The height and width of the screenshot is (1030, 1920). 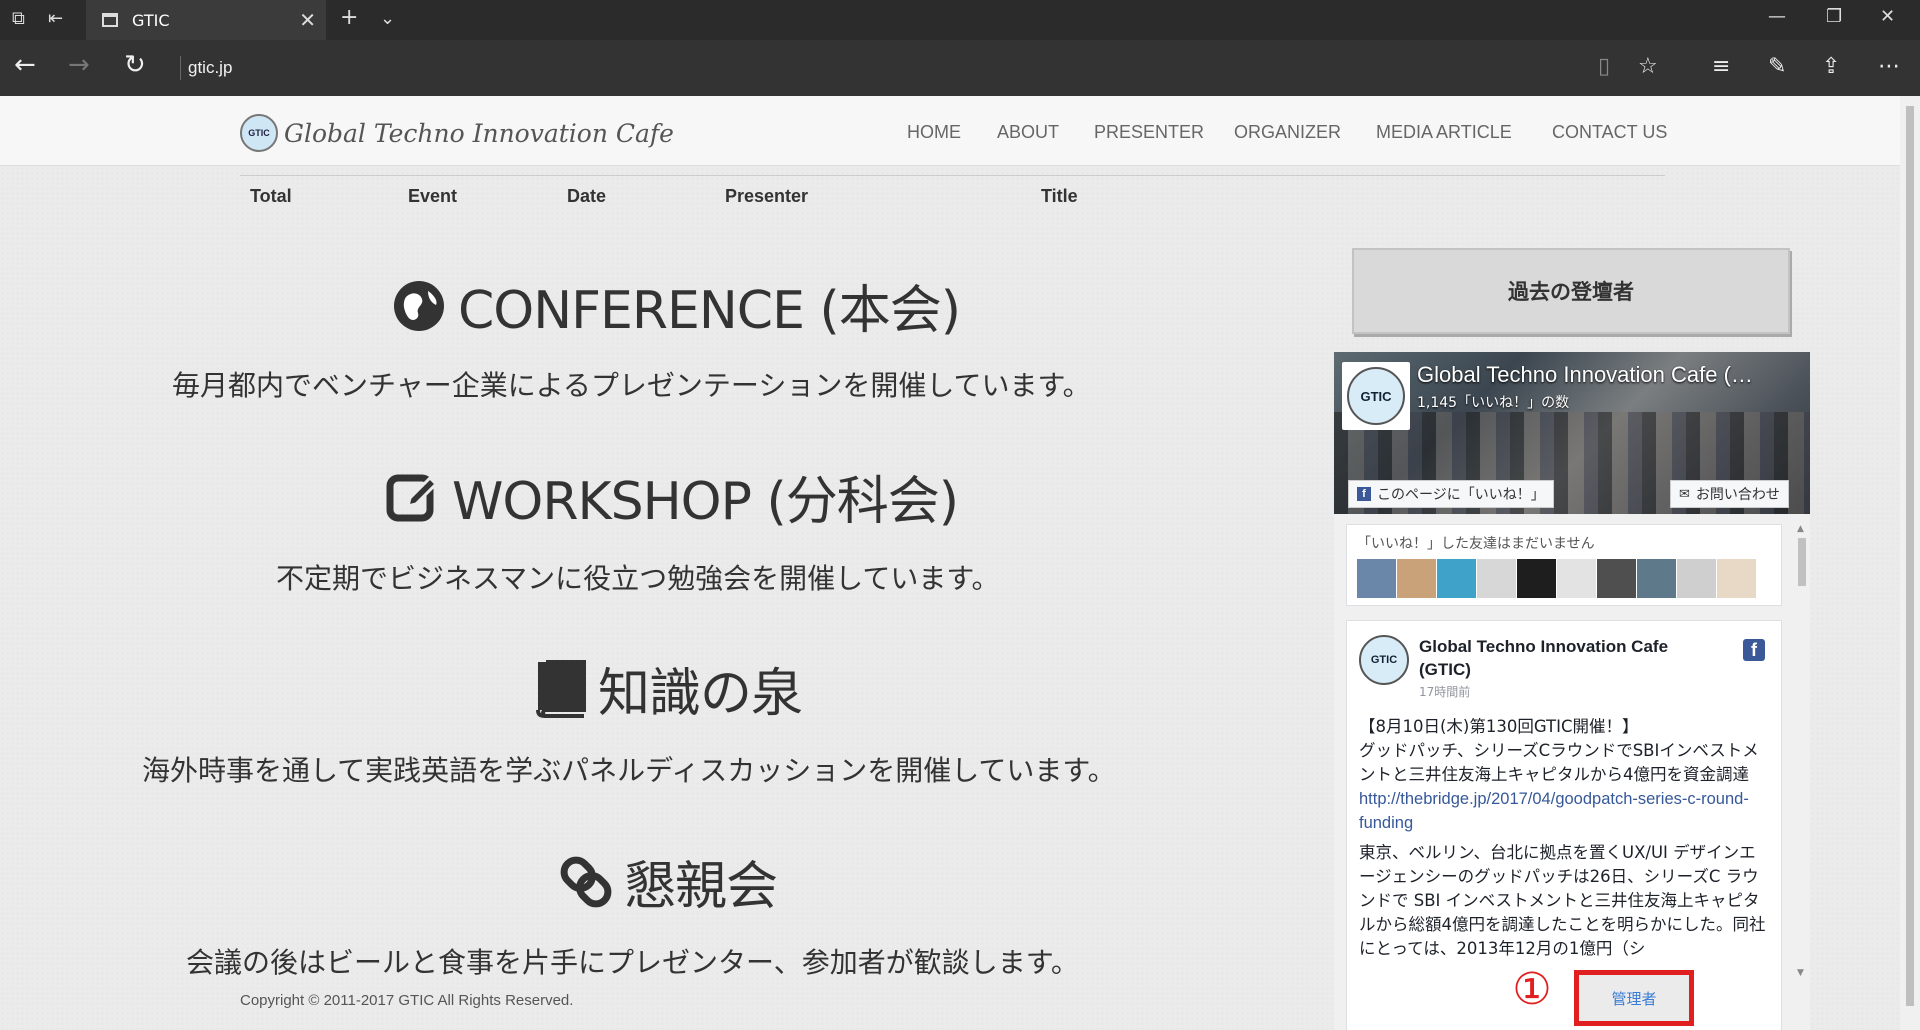 I want to click on restore-icon: ❐, so click(x=1834, y=16).